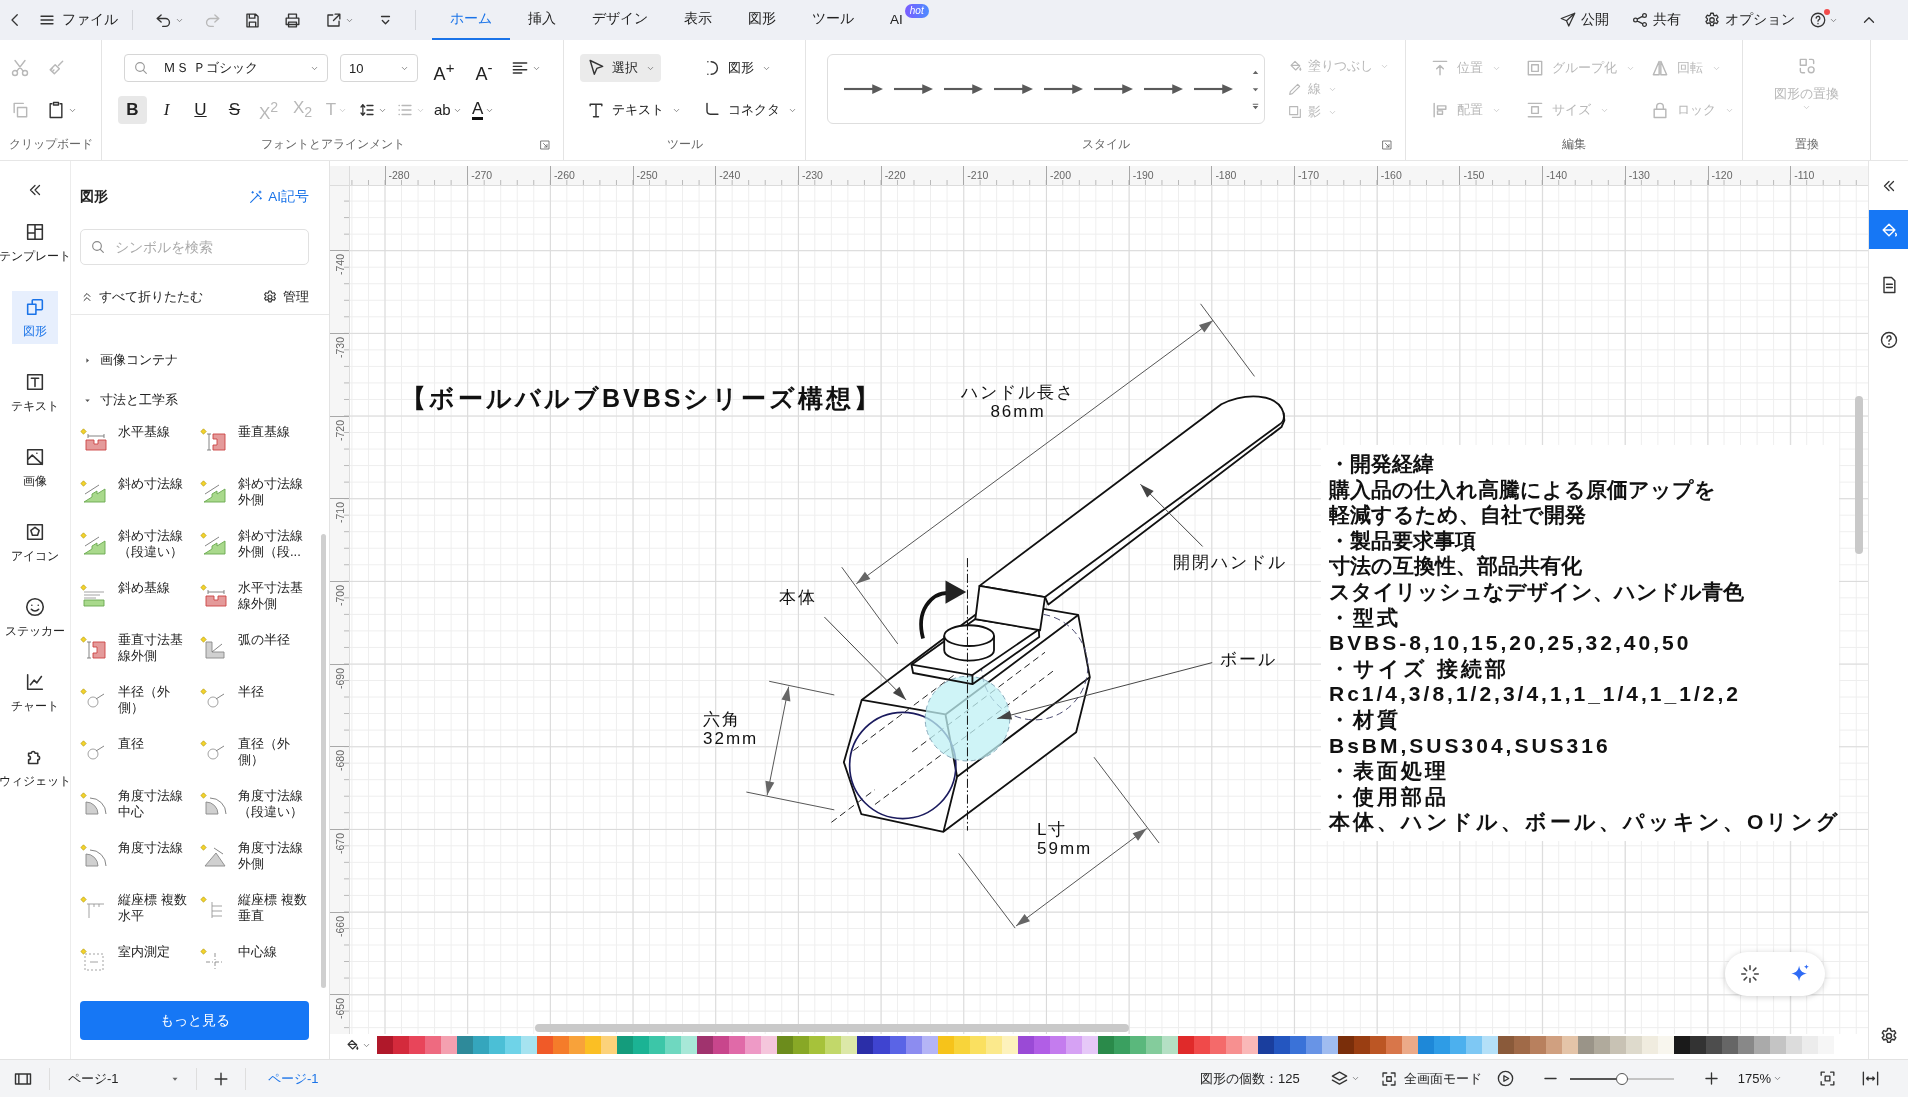 The width and height of the screenshot is (1908, 1097). Describe the element at coordinates (448, 110) in the screenshot. I see `format-button: ab` at that location.